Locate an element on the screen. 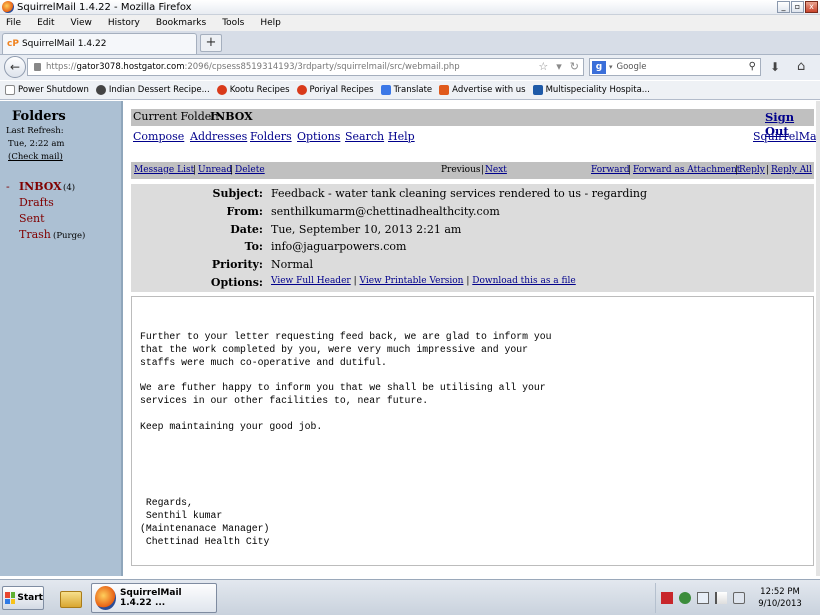  reload-icon: ↻ is located at coordinates (574, 66).